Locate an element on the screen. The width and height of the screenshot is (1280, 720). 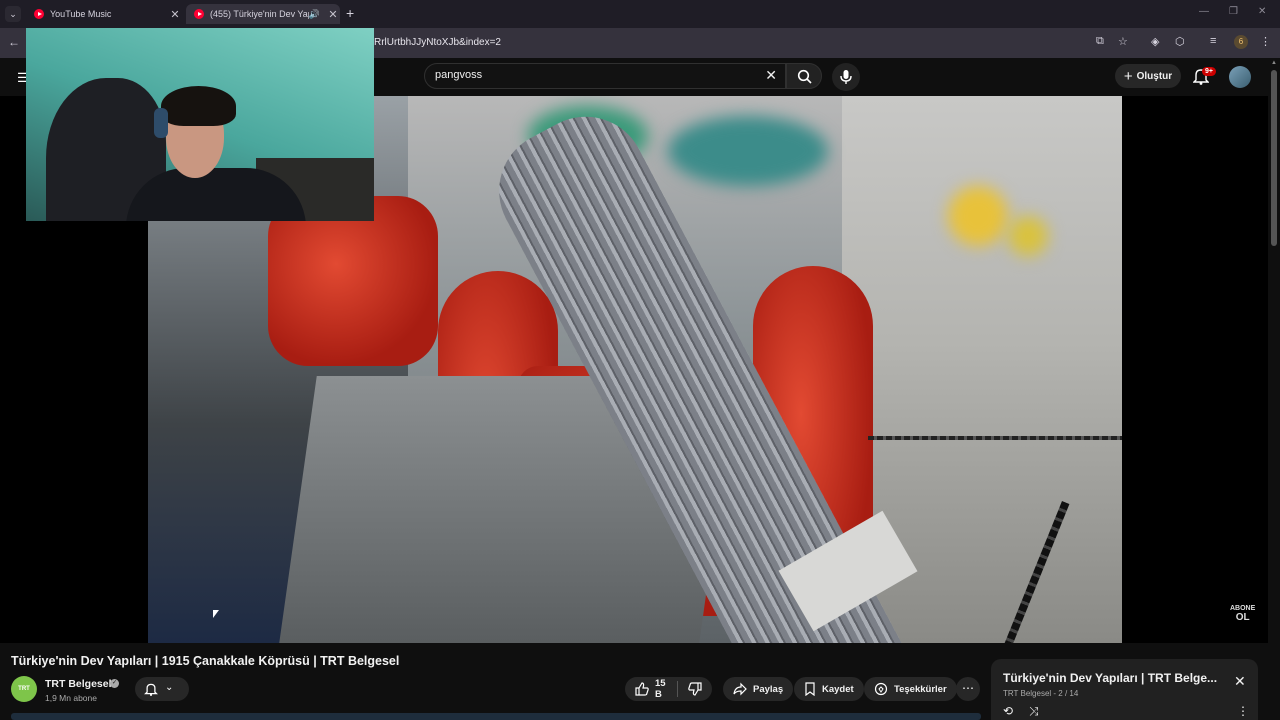
minimize-icon: — is located at coordinates (1204, 11).